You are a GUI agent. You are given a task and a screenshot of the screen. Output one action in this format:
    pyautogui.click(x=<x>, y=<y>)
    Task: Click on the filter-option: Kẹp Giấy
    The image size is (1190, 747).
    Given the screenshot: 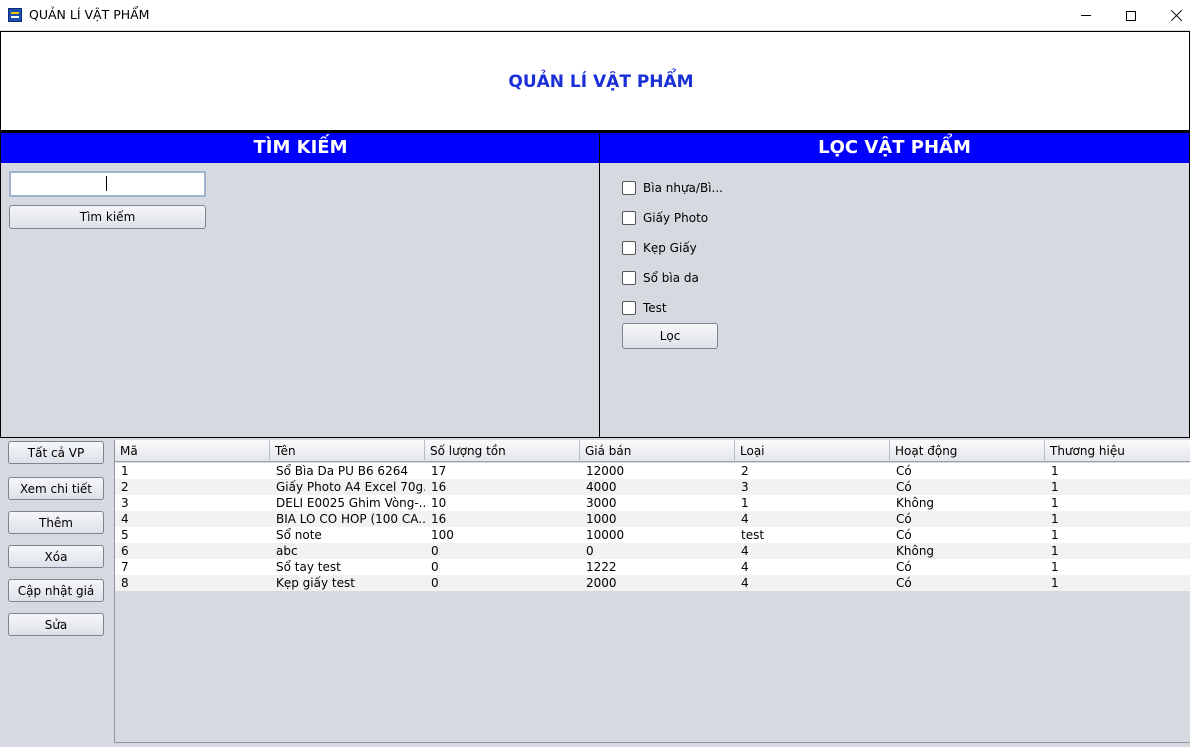 What is the action you would take?
    pyautogui.click(x=659, y=248)
    